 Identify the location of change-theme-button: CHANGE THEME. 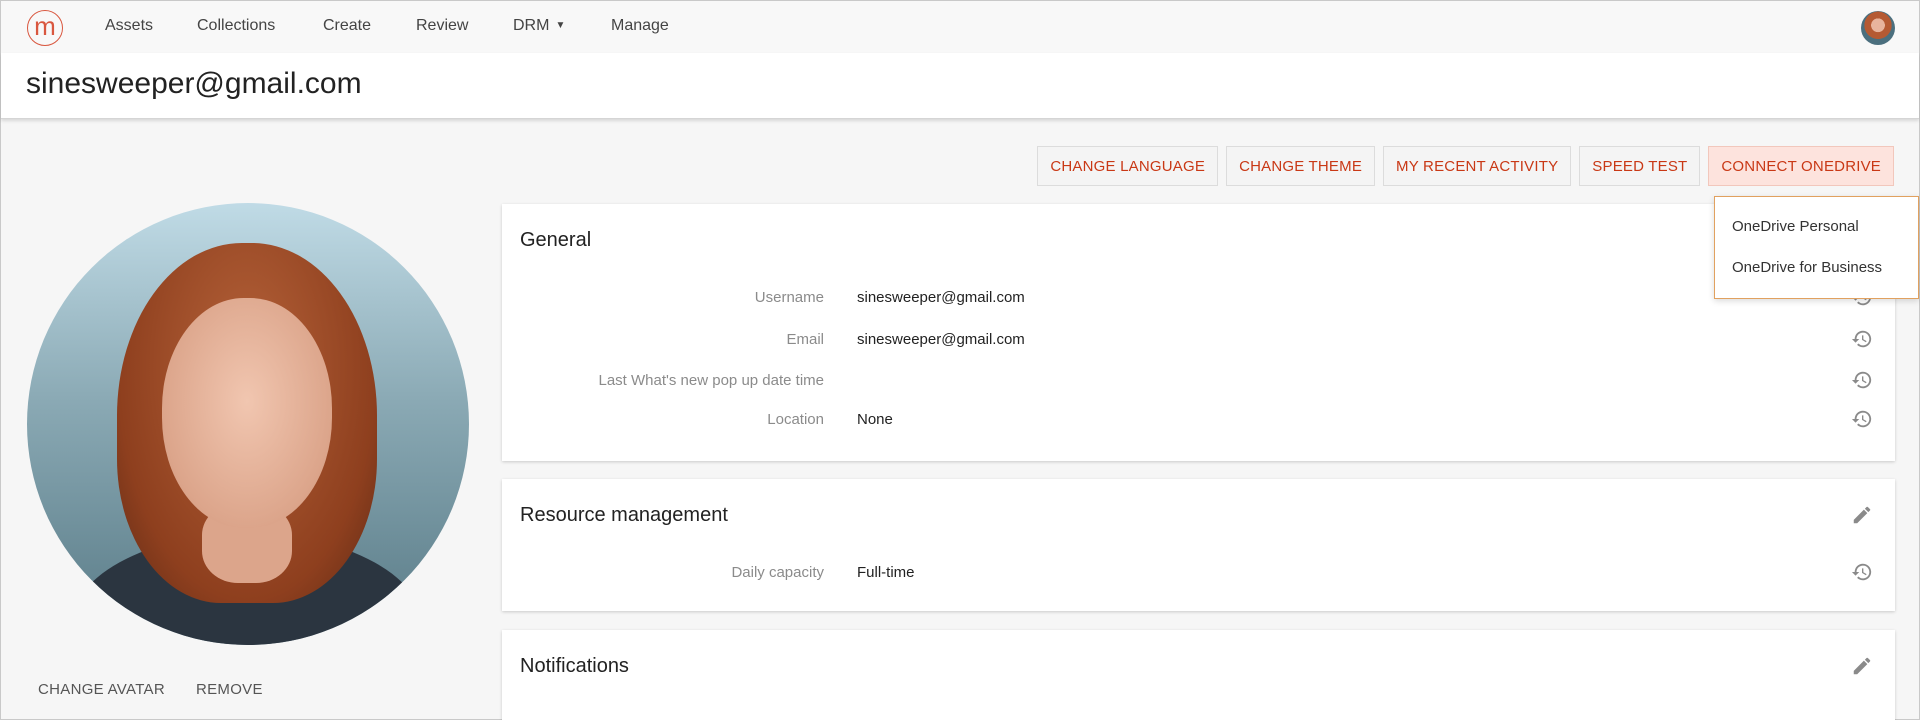
(1301, 166).